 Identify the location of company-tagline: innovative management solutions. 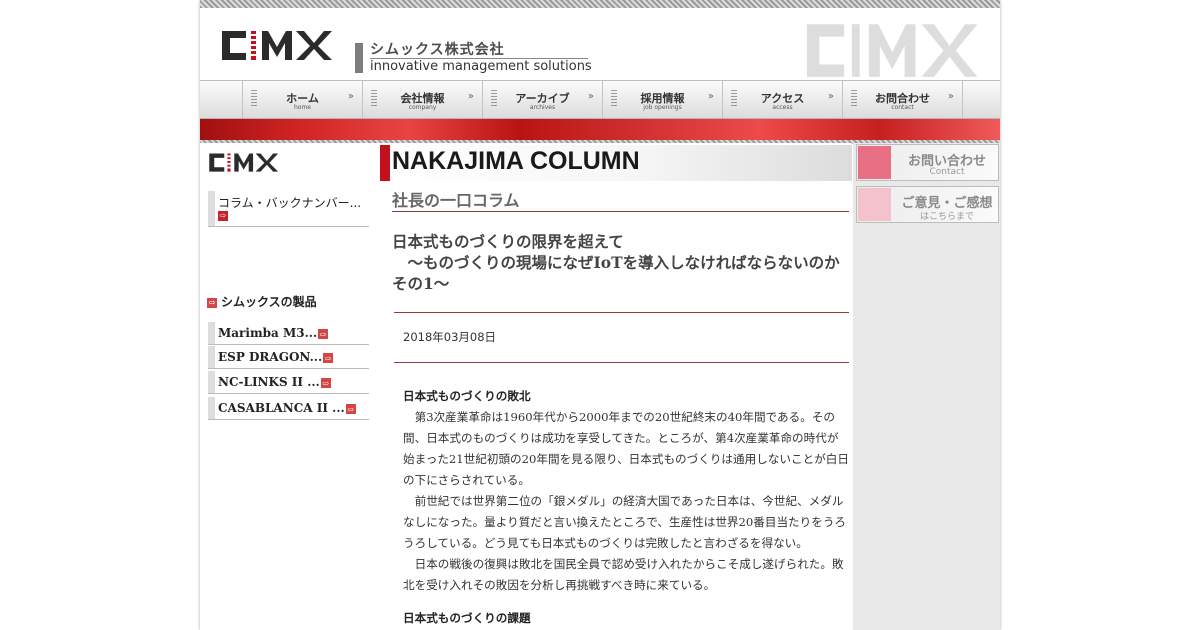
(481, 66).